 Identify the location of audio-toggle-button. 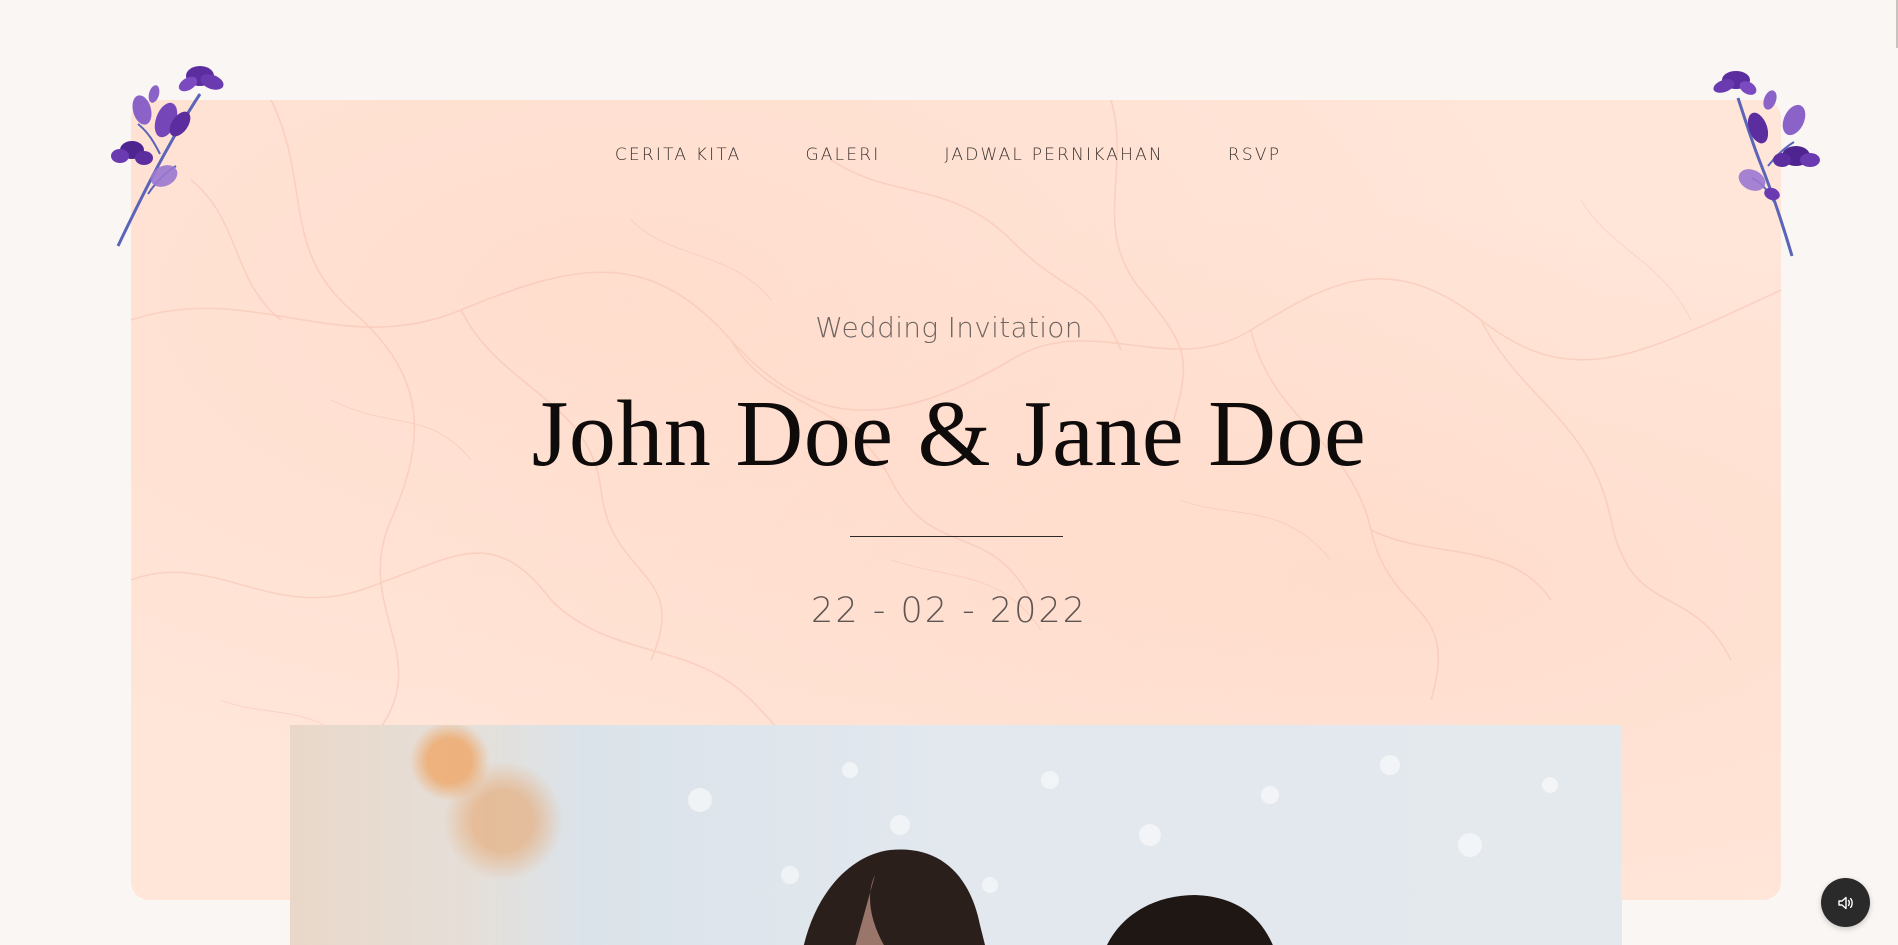
(1845, 902).